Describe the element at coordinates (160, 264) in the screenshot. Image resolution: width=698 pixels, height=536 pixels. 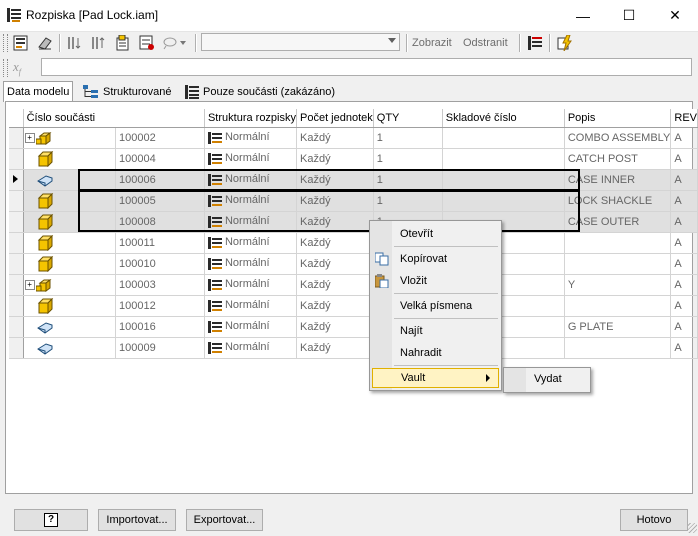
I see `cell-part-number: 100010` at that location.